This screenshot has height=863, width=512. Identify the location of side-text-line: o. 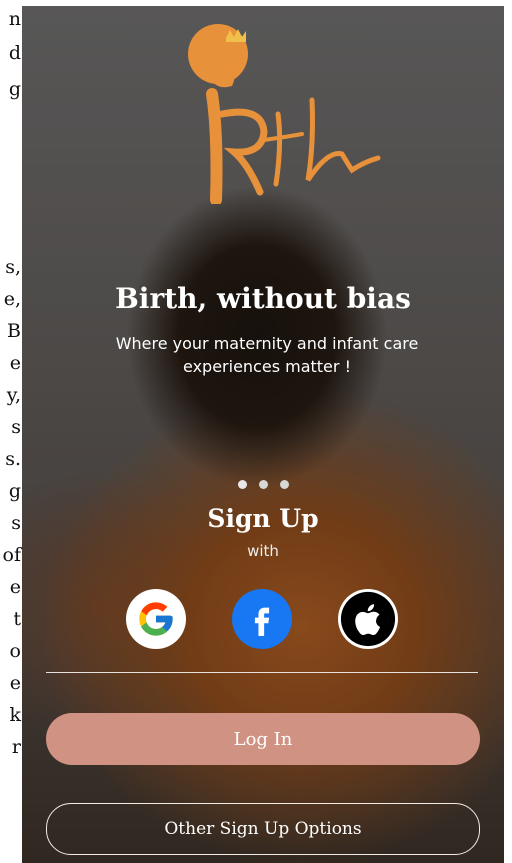
(15, 651).